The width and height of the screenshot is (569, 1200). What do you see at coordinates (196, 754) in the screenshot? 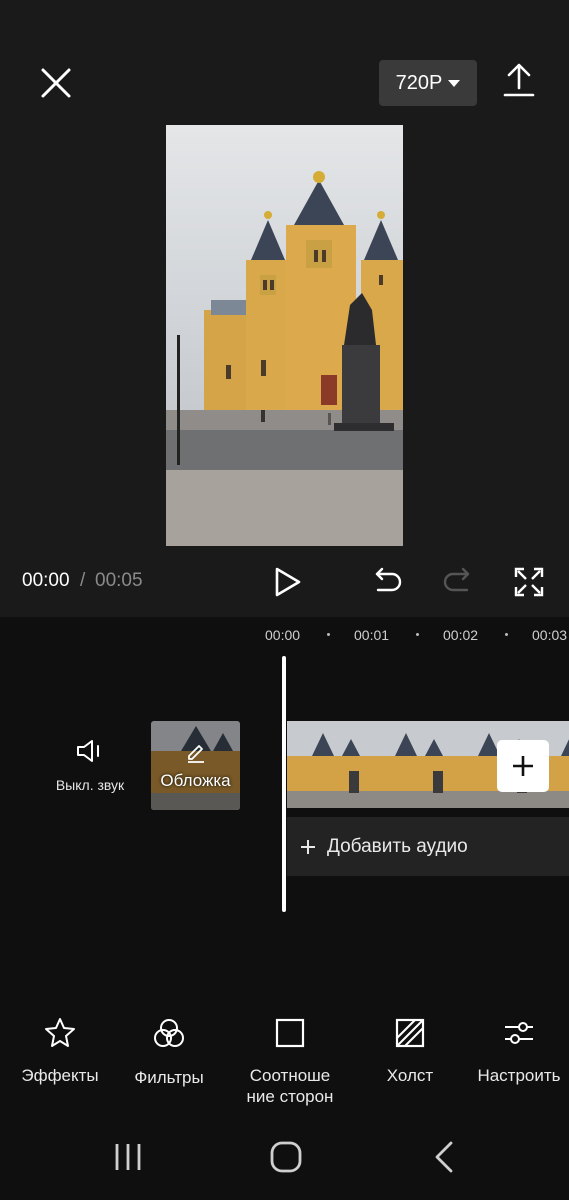
I see `edit-pencil-icon` at bounding box center [196, 754].